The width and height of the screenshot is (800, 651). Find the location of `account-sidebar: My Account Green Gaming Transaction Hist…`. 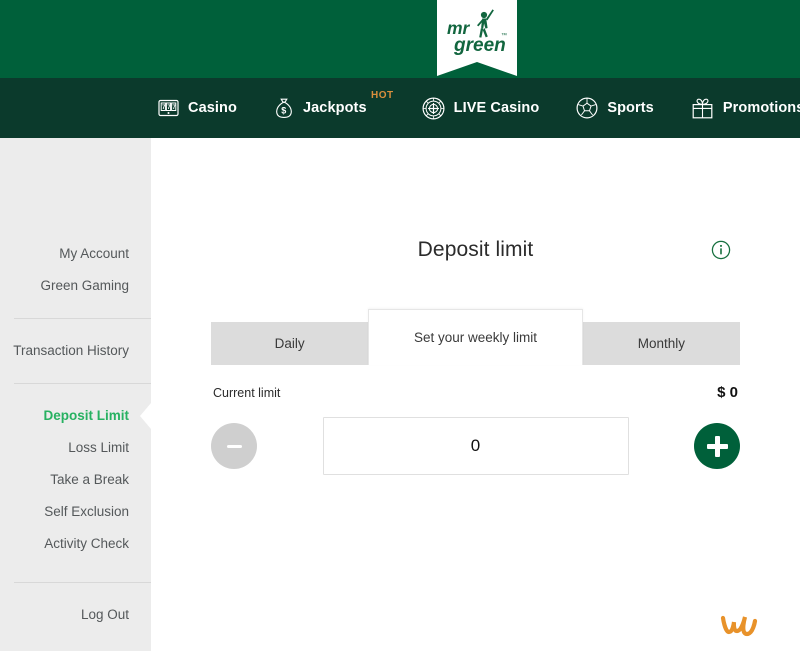

account-sidebar: My Account Green Gaming Transaction Hist… is located at coordinates (75, 394).